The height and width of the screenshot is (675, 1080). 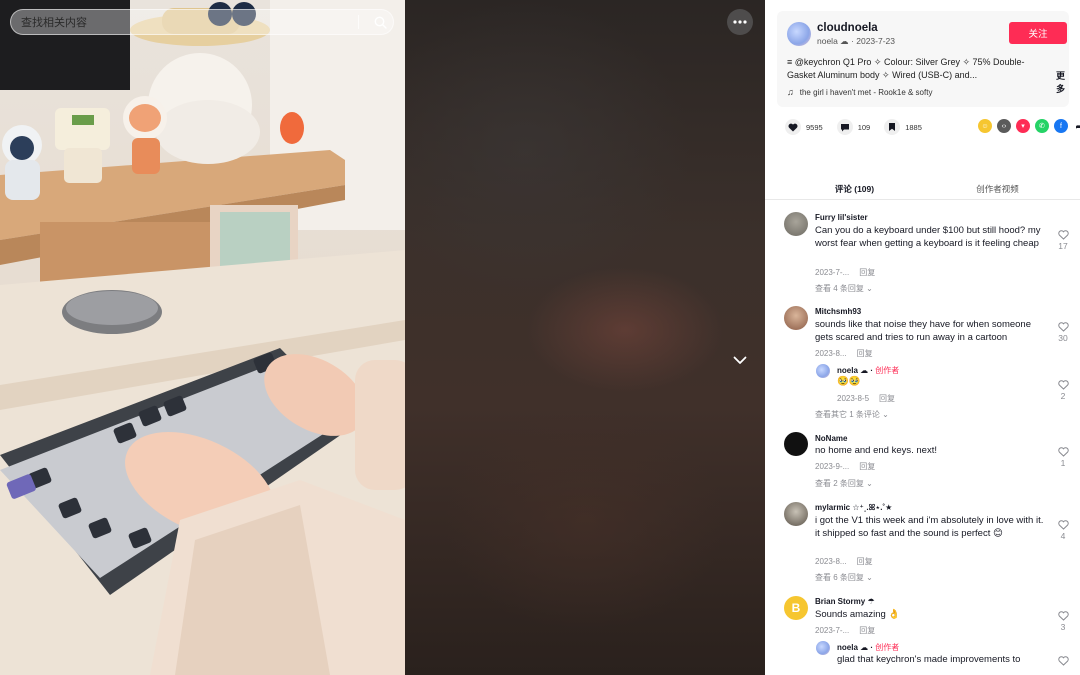 What do you see at coordinates (844, 127) in the screenshot?
I see `comment-icon` at bounding box center [844, 127].